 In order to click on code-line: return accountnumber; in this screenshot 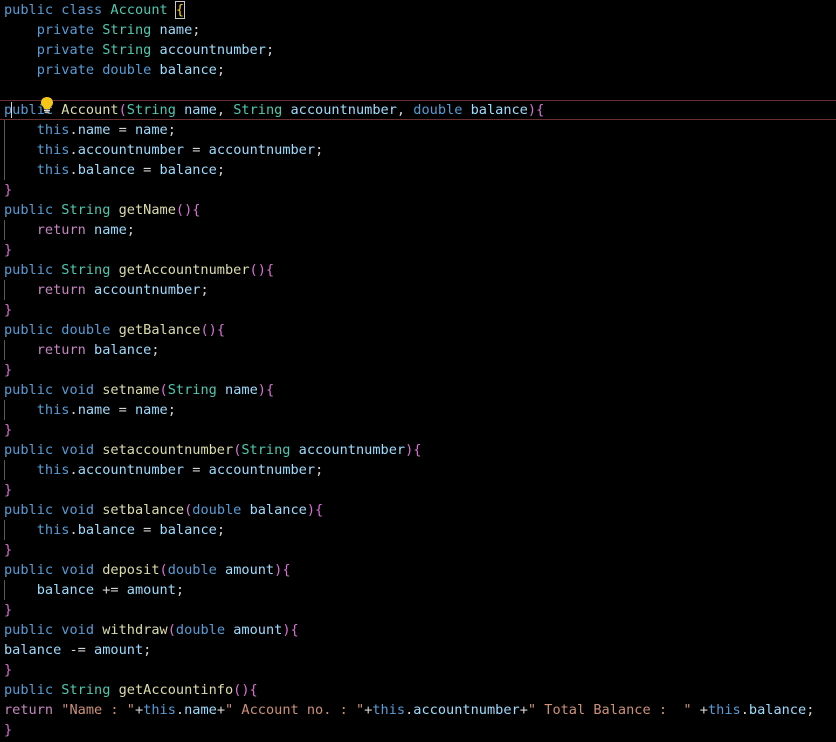, I will do `click(418, 290)`.